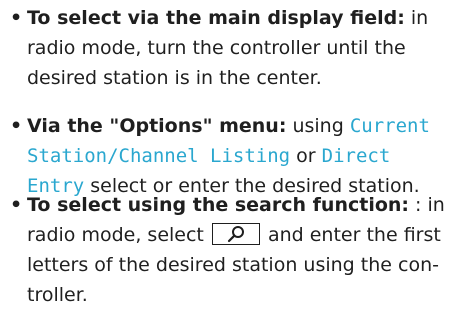 The width and height of the screenshot is (459, 310). I want to click on menu-term: Direct, so click(356, 156).